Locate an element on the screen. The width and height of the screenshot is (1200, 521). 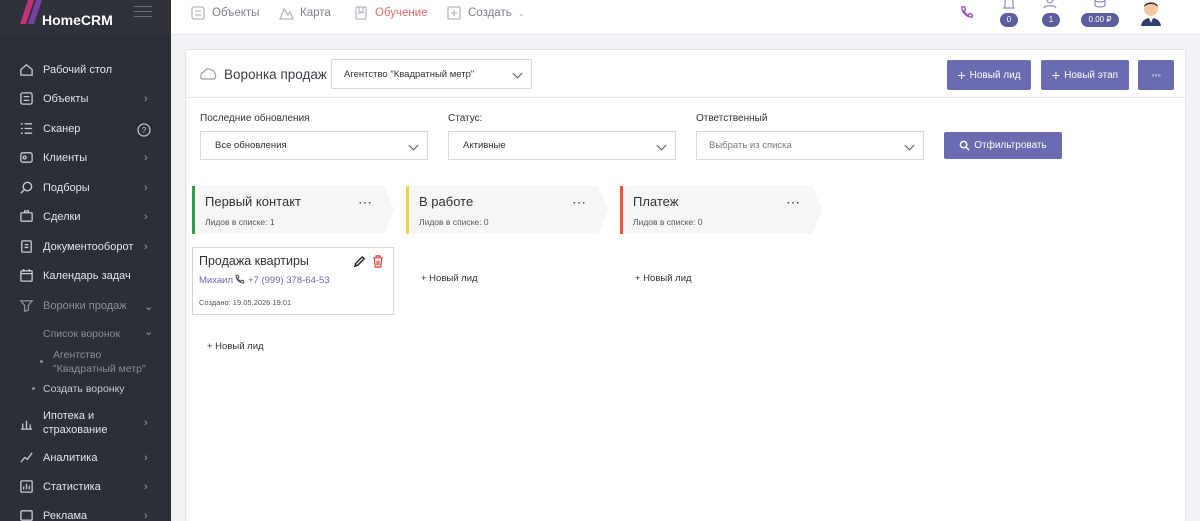
sidebar-item-label: Документооборот is located at coordinates (88, 247).